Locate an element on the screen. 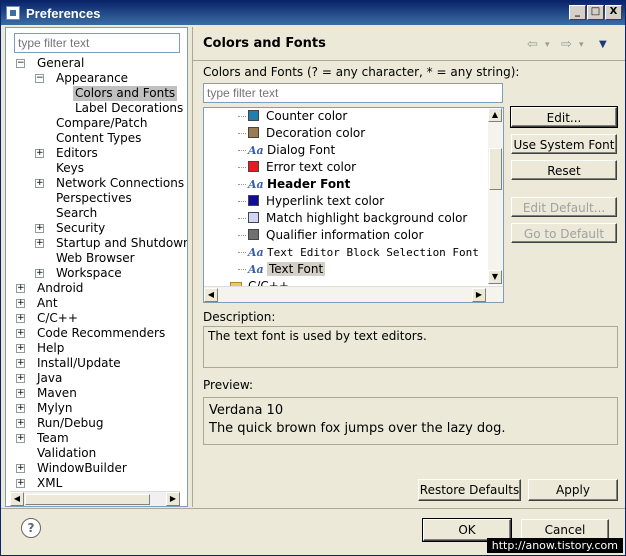 The image size is (626, 556). item-label: Counter color is located at coordinates (307, 116).